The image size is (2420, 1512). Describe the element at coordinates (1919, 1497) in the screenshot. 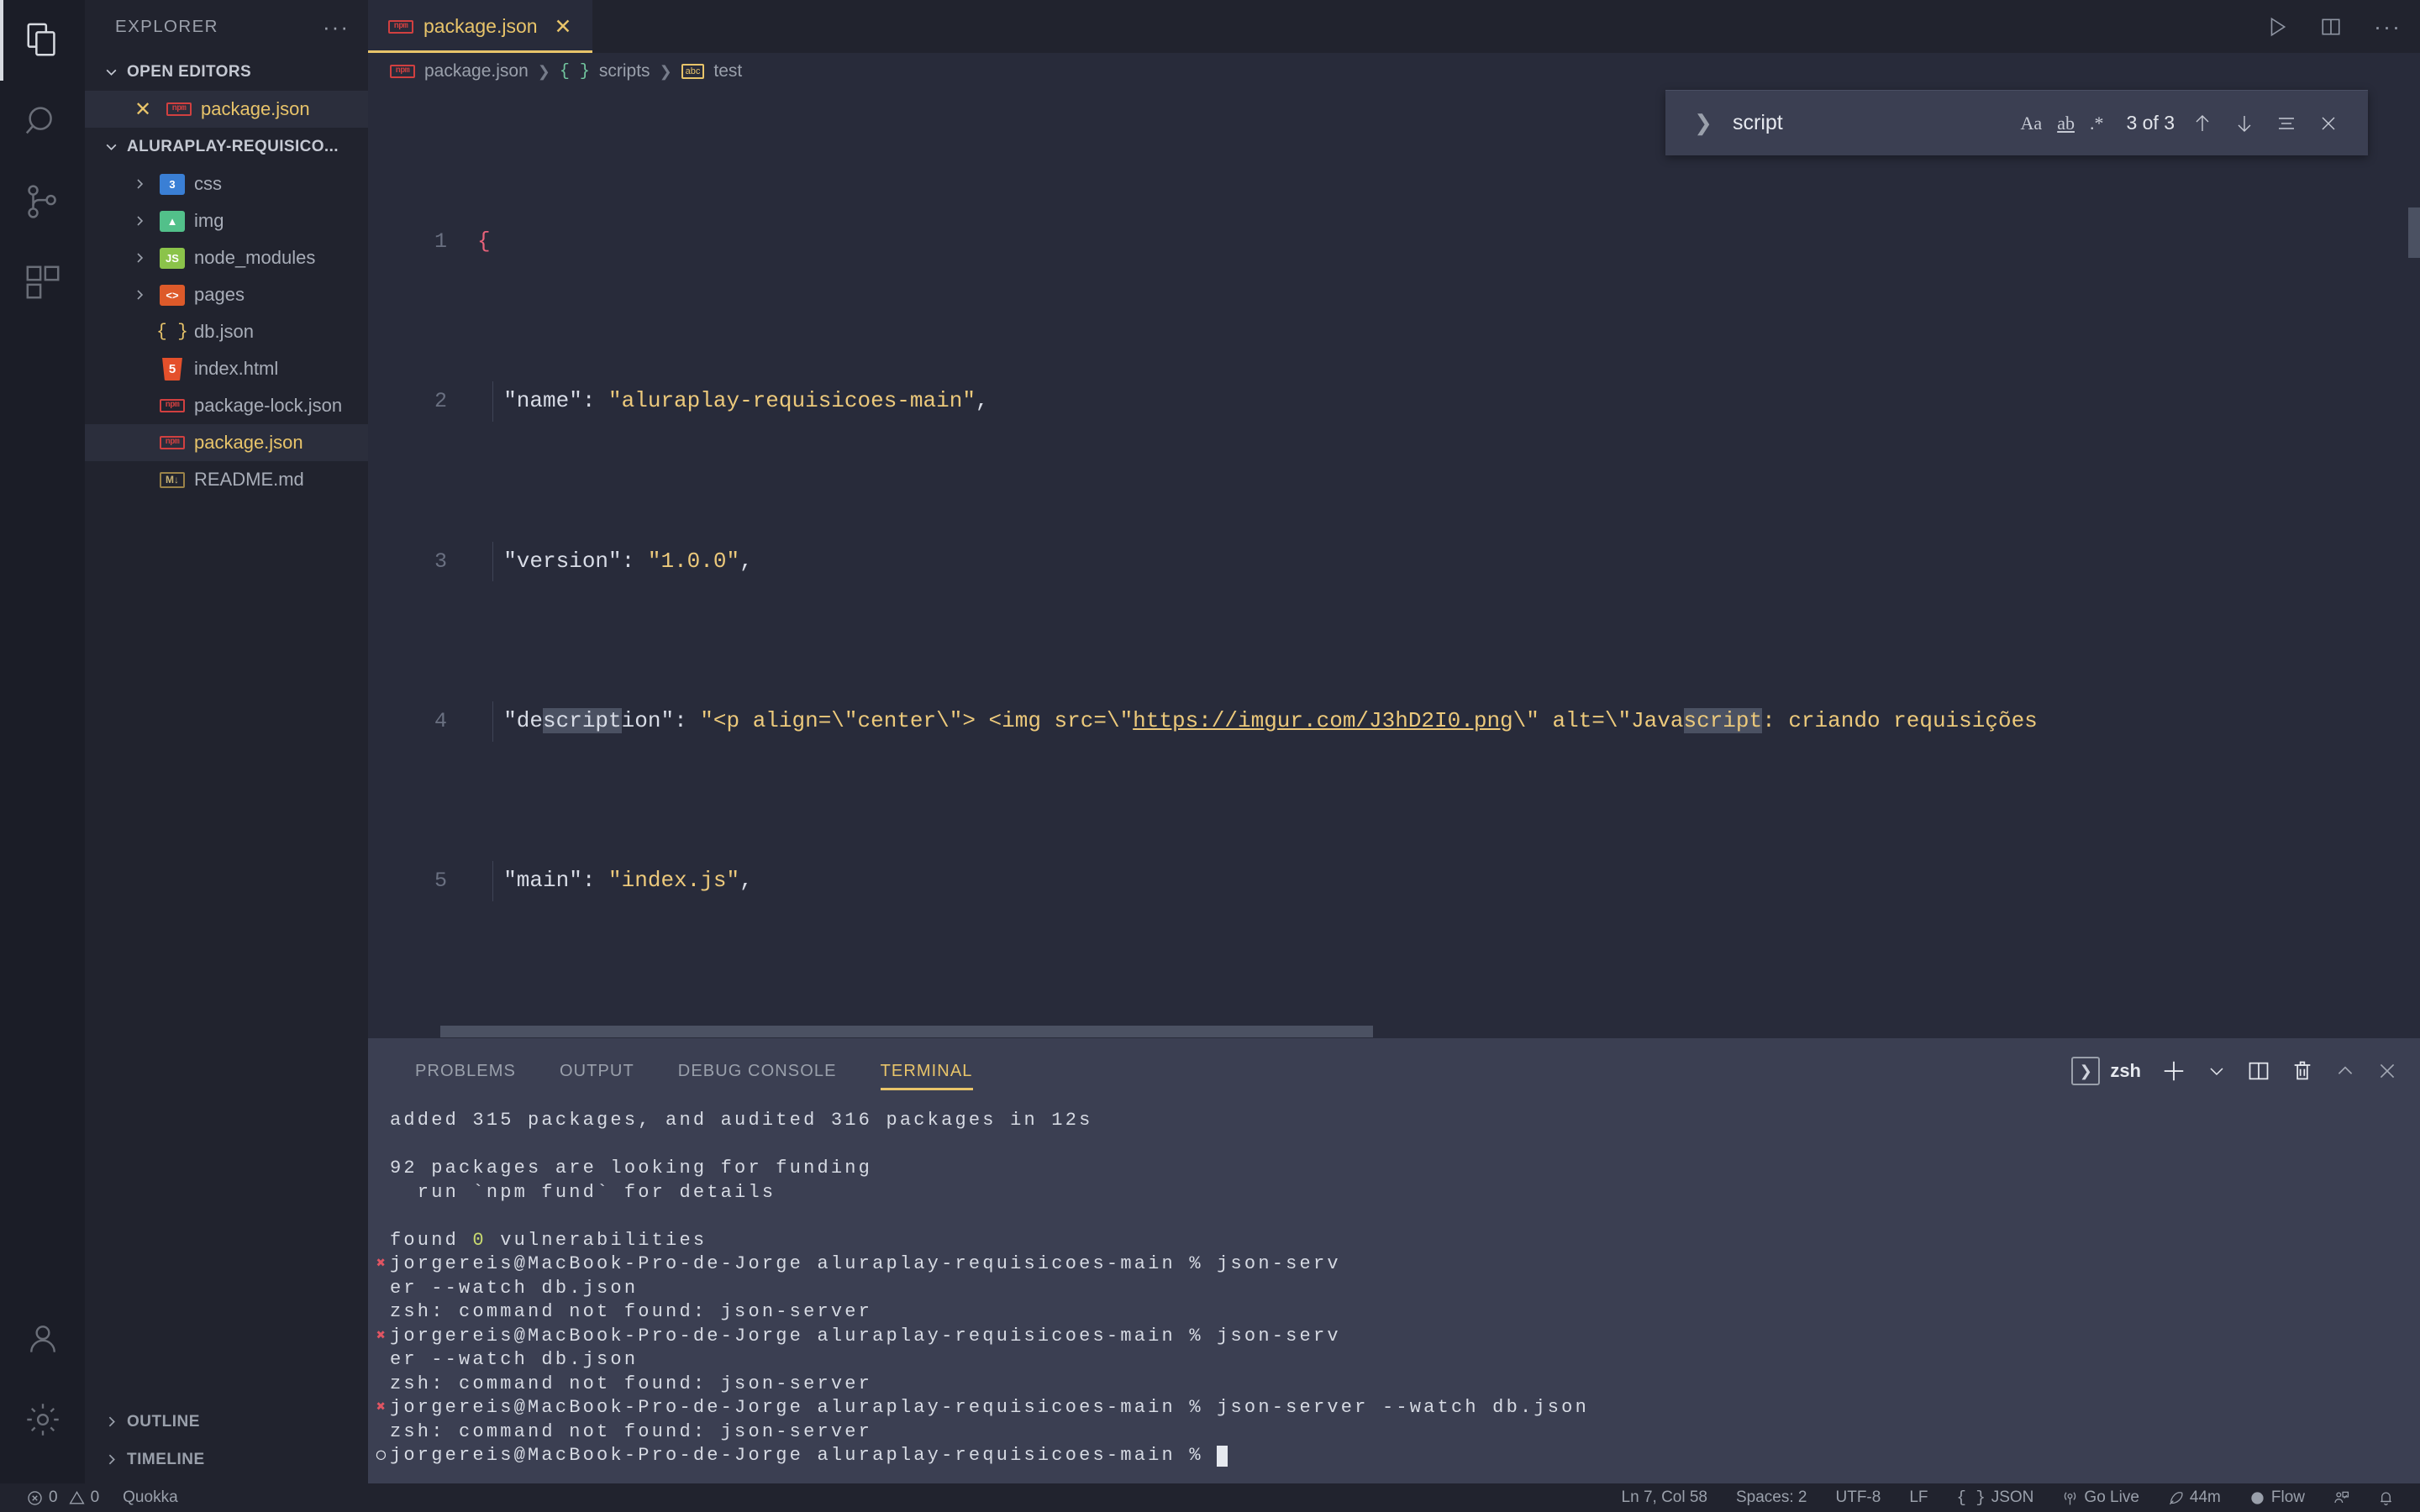

I see `status-eol: LF` at that location.